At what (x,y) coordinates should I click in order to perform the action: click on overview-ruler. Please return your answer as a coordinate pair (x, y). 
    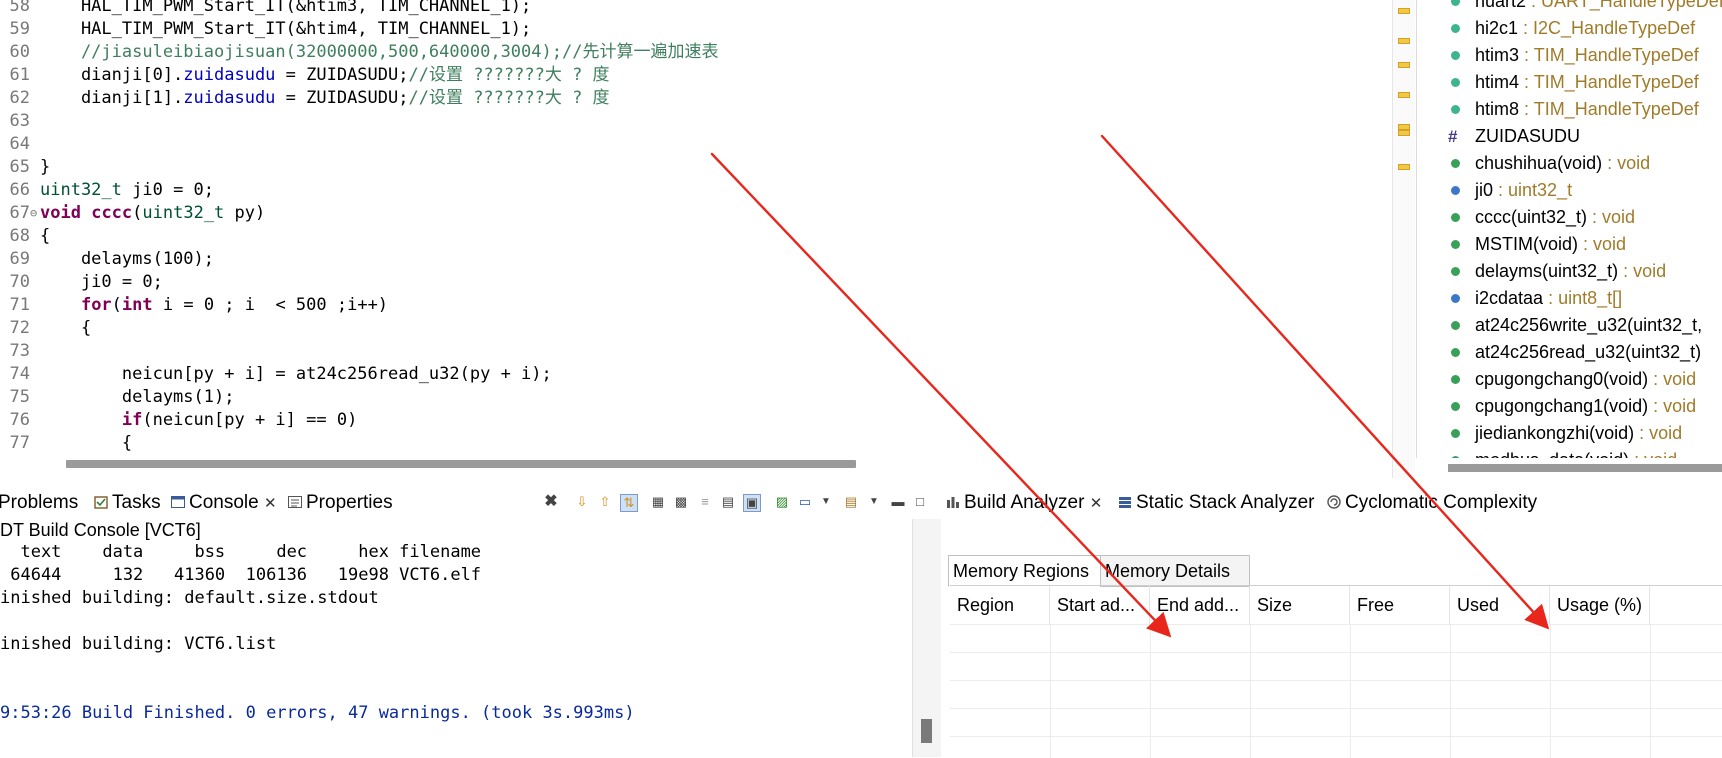
    Looking at the image, I should click on (1403, 239).